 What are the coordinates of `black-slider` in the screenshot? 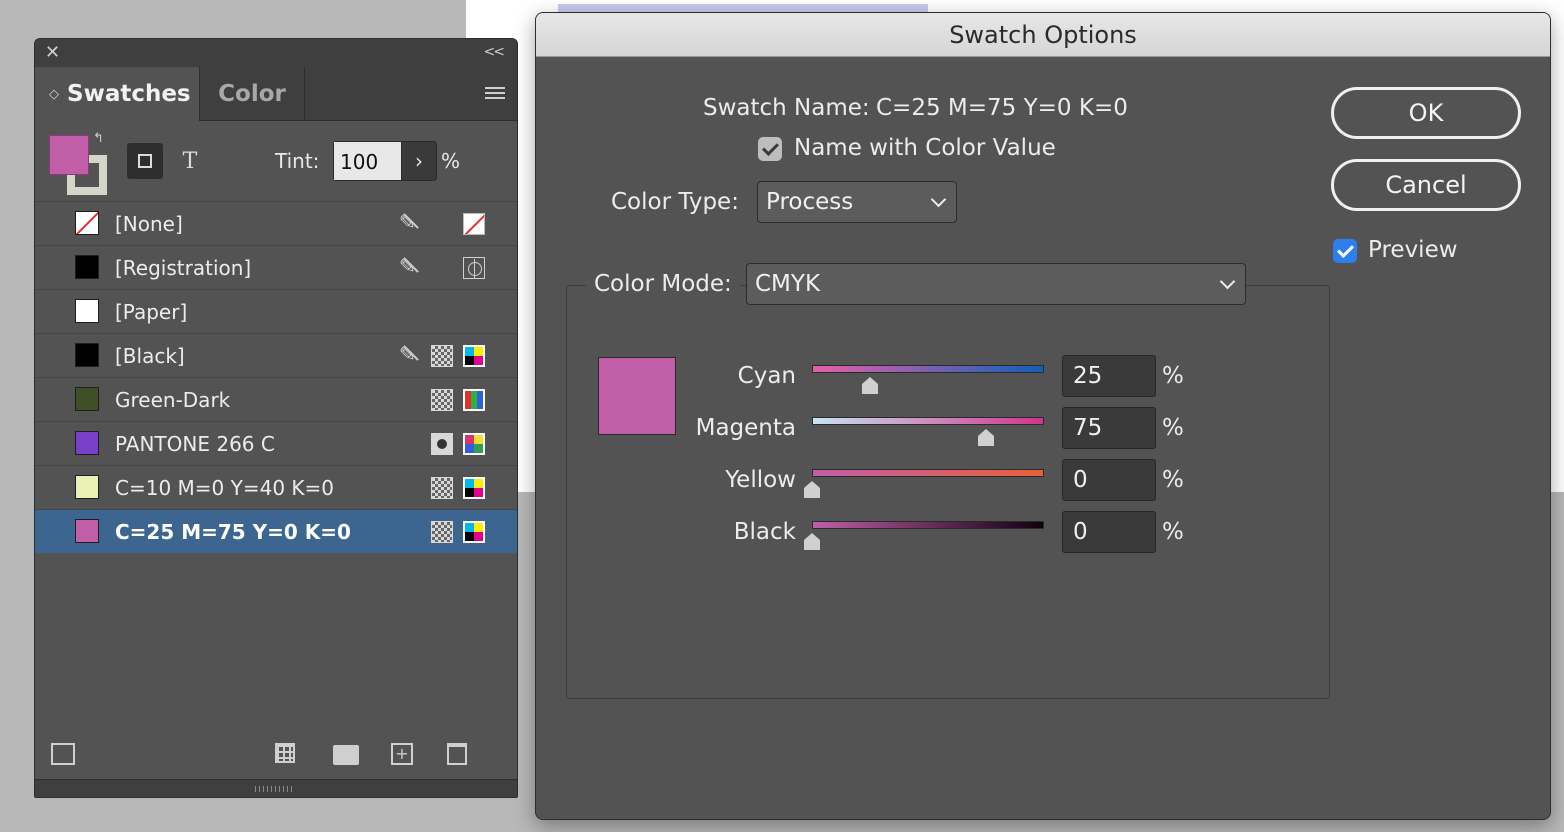 It's located at (928, 525).